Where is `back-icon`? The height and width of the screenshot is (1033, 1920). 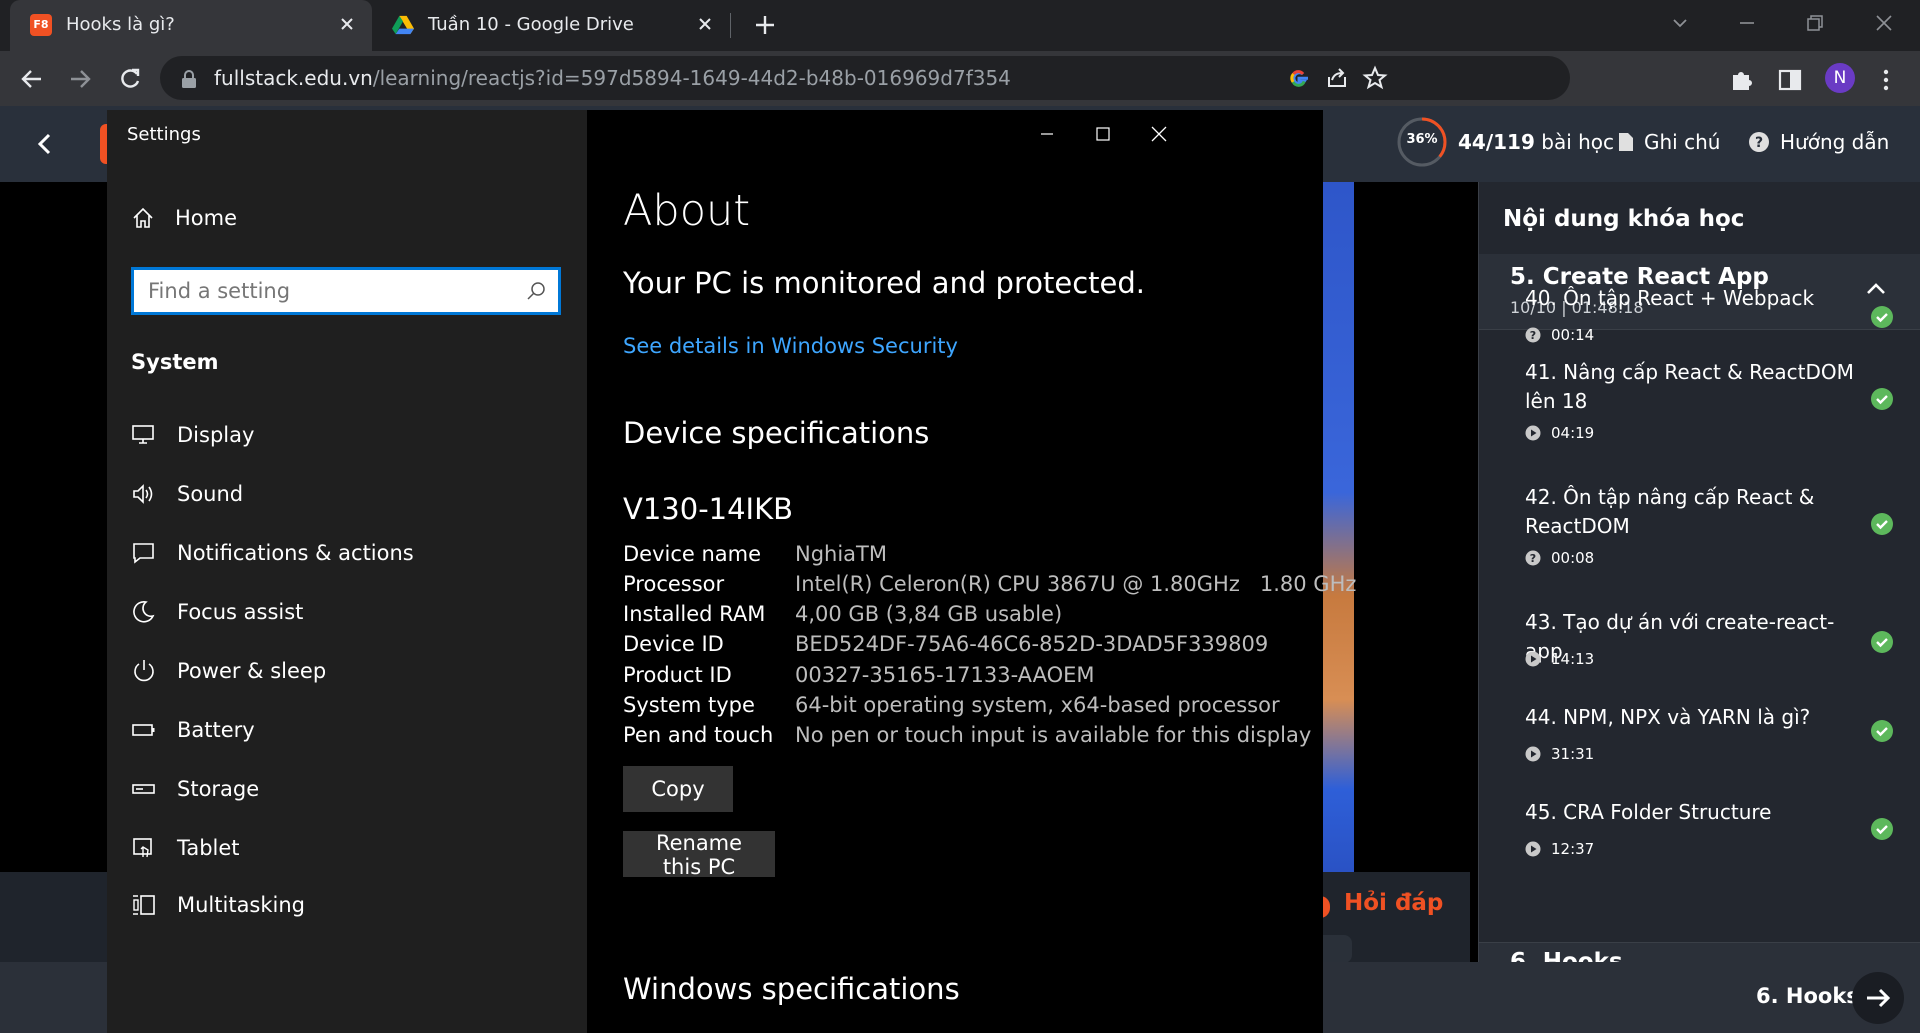 back-icon is located at coordinates (32, 79).